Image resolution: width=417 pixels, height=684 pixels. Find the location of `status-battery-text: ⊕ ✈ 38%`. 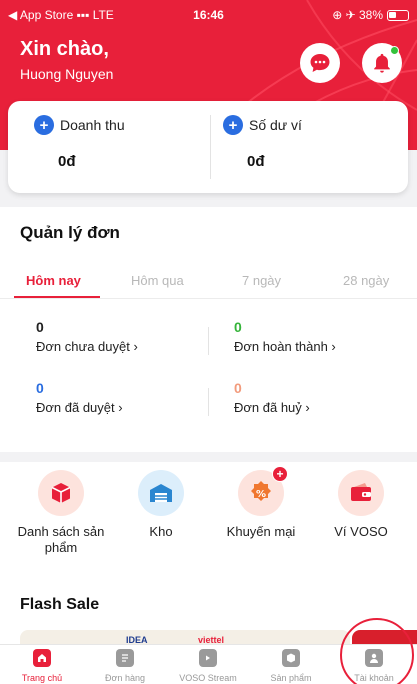

status-battery-text: ⊕ ✈ 38% is located at coordinates (357, 15).